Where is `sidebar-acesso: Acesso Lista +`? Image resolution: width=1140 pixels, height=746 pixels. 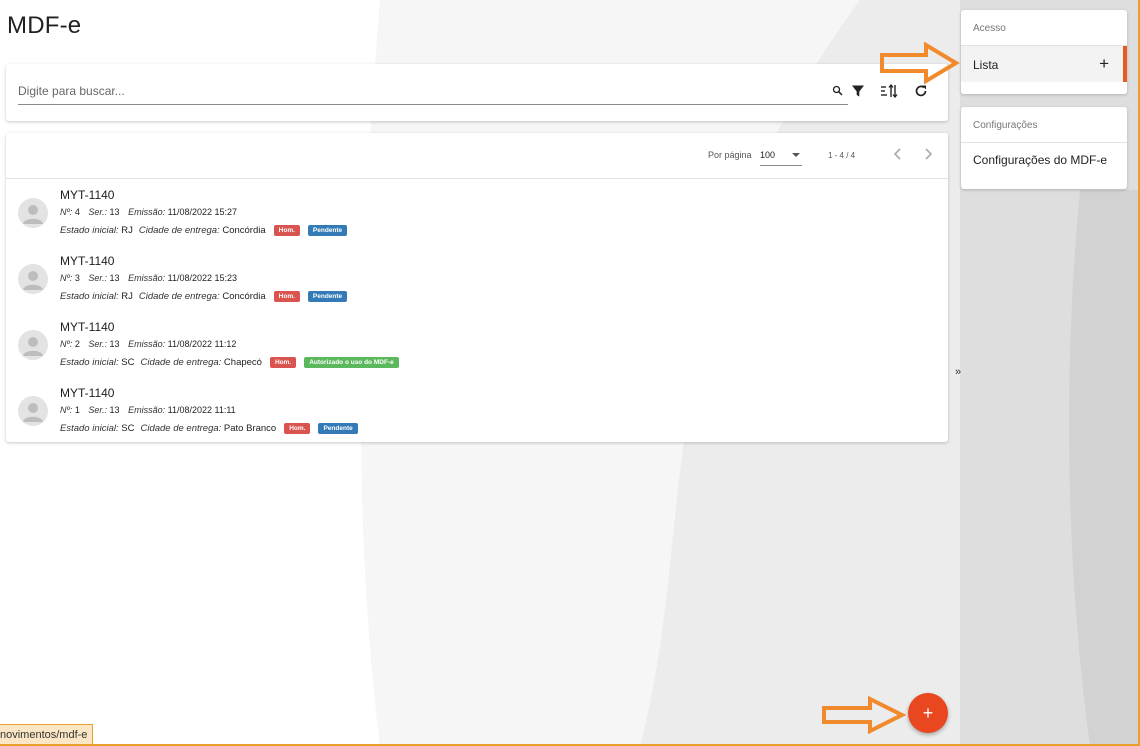 sidebar-acesso: Acesso Lista + is located at coordinates (1044, 52).